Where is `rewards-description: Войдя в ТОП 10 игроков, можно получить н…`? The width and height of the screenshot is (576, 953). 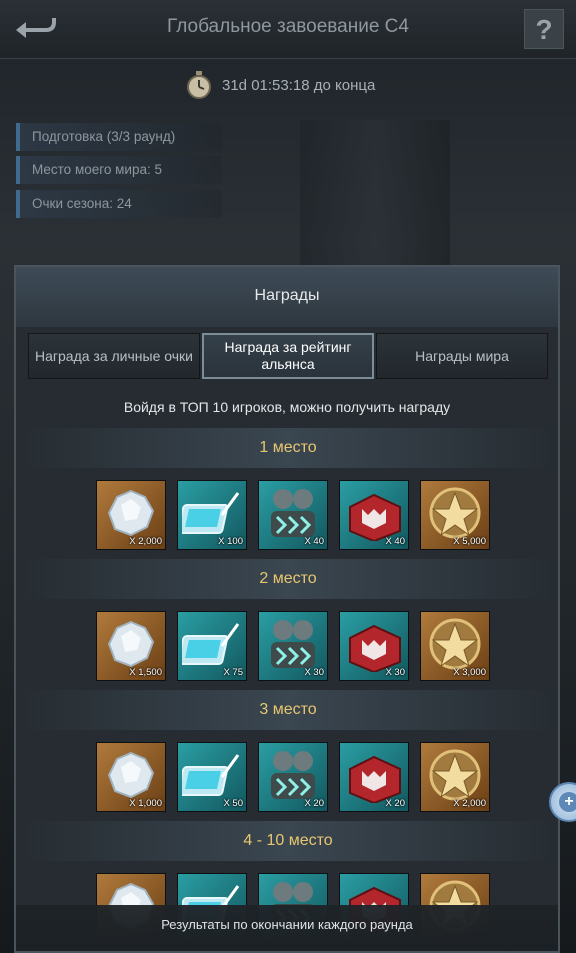 rewards-description: Войдя в ТОП 10 игроков, можно получить н… is located at coordinates (287, 407).